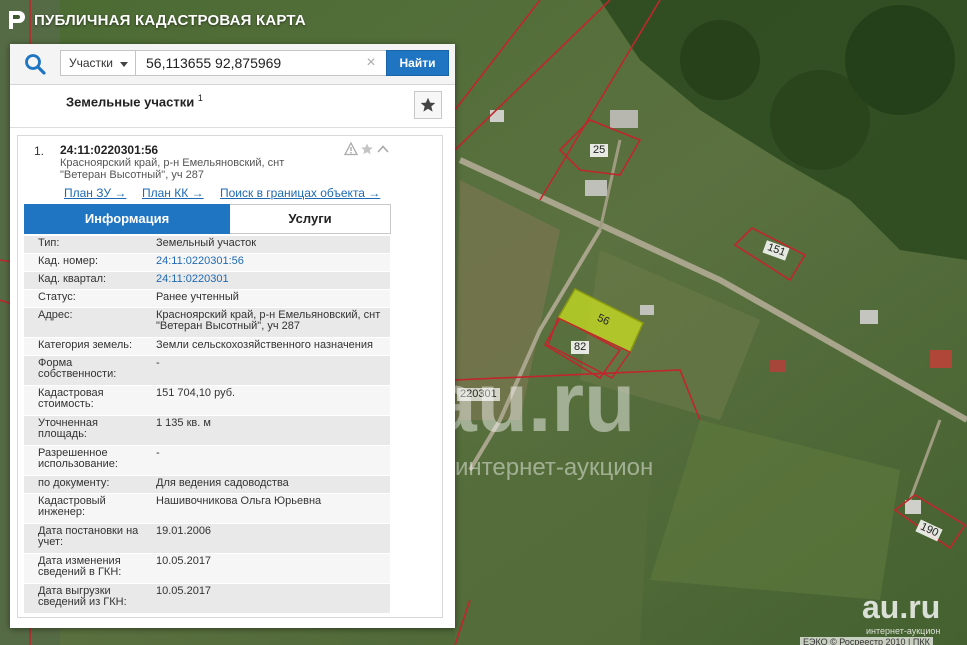  Describe the element at coordinates (554, 467) in the screenshot. I see `watermark-subtitle: интернет-аукцион` at that location.